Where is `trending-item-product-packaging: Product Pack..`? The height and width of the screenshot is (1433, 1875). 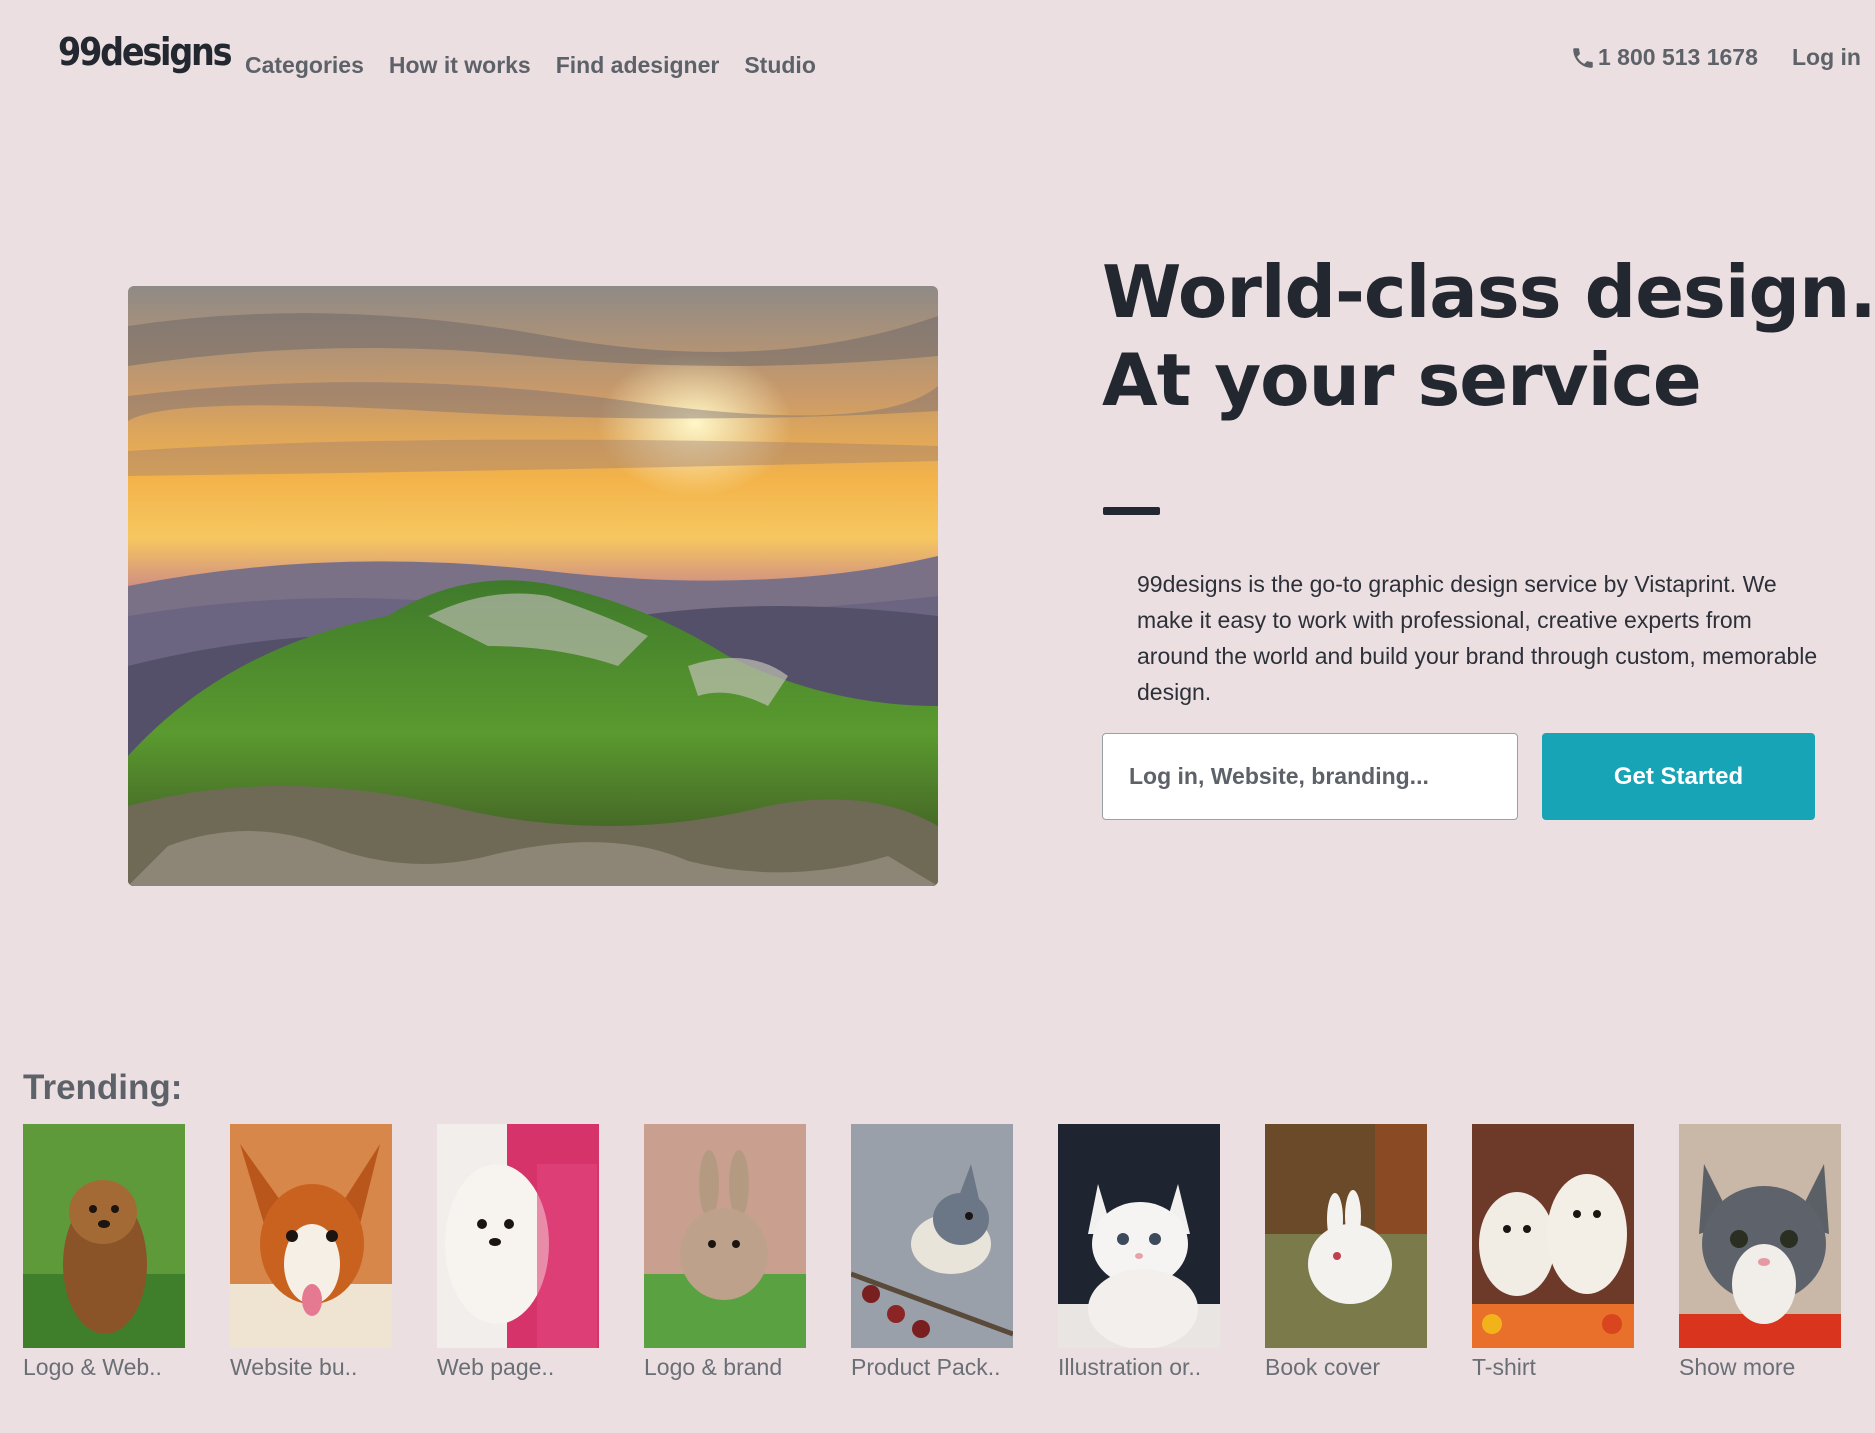
trending-item-product-packaging: Product Pack.. is located at coordinates (932, 1252).